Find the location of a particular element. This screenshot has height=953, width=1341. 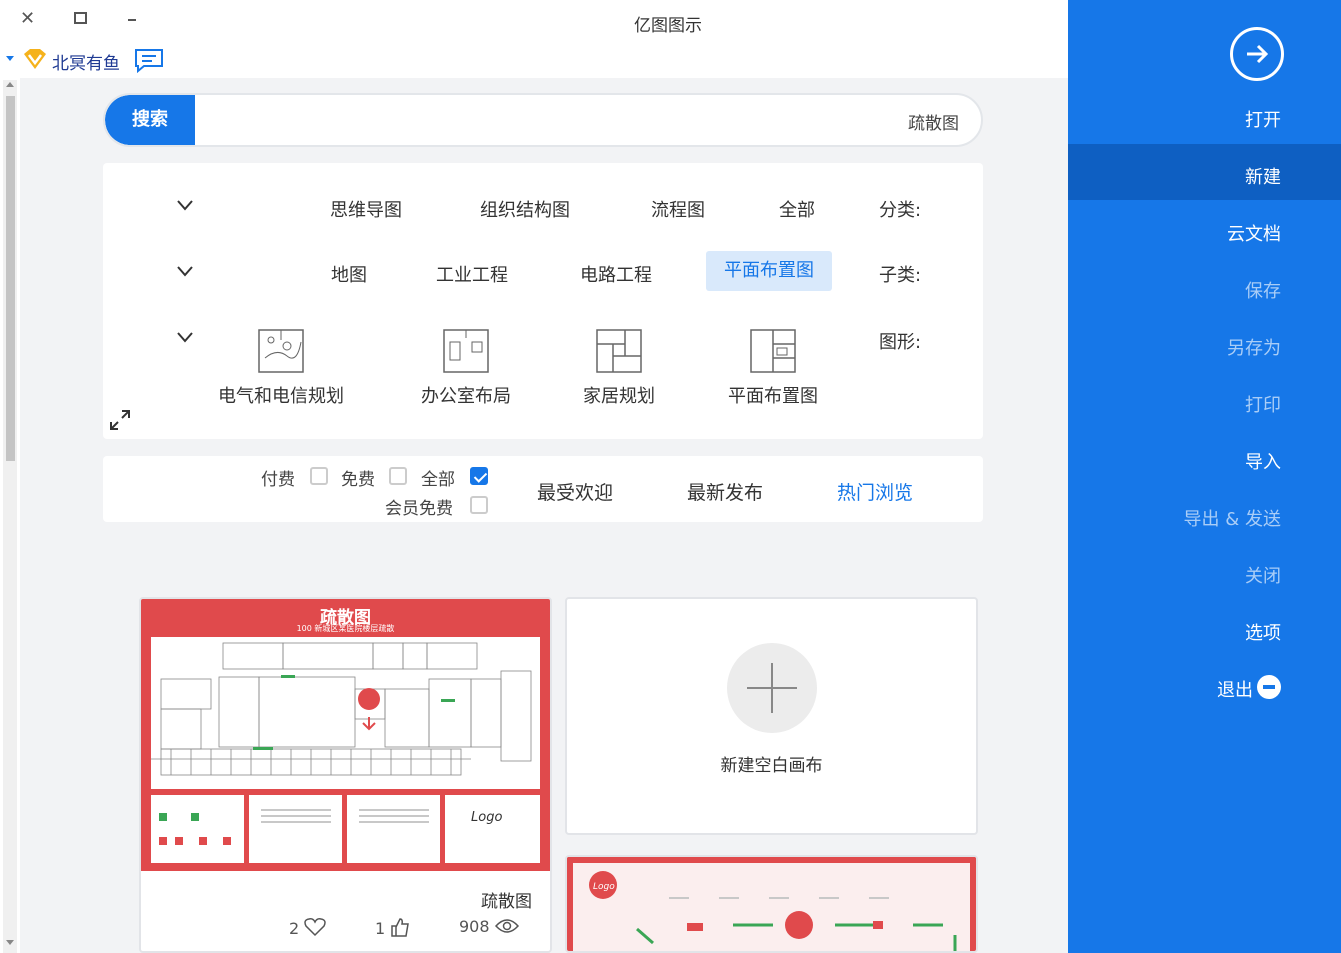

subcategory-floor-plan: 平面布置图 is located at coordinates (769, 271).